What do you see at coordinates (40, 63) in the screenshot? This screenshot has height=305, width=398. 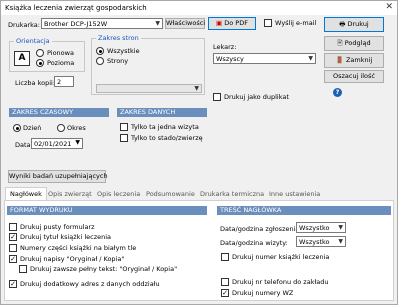 I see `landscape-radio` at bounding box center [40, 63].